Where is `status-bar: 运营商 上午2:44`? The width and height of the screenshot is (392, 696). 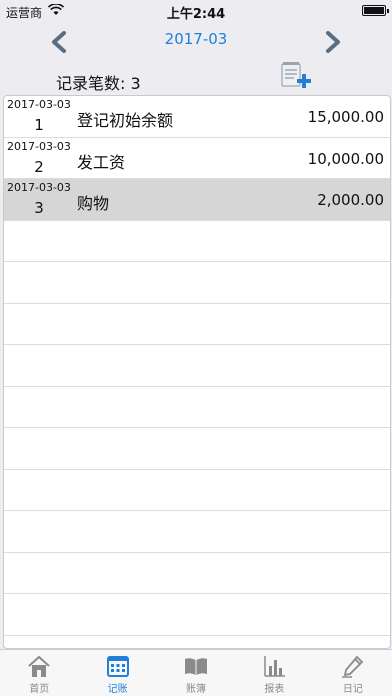
status-bar: 运营商 上午2:44 is located at coordinates (196, 11).